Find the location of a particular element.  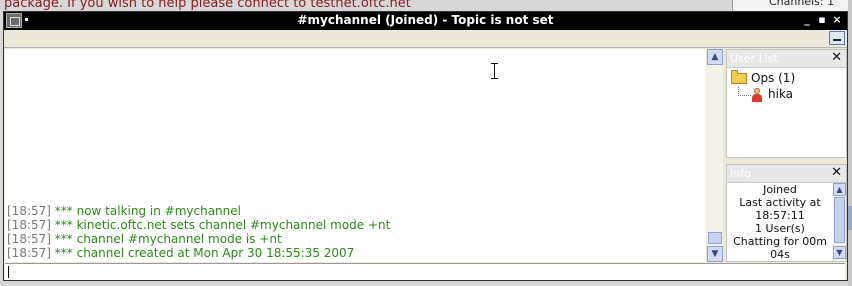

folder-icon is located at coordinates (739, 77).